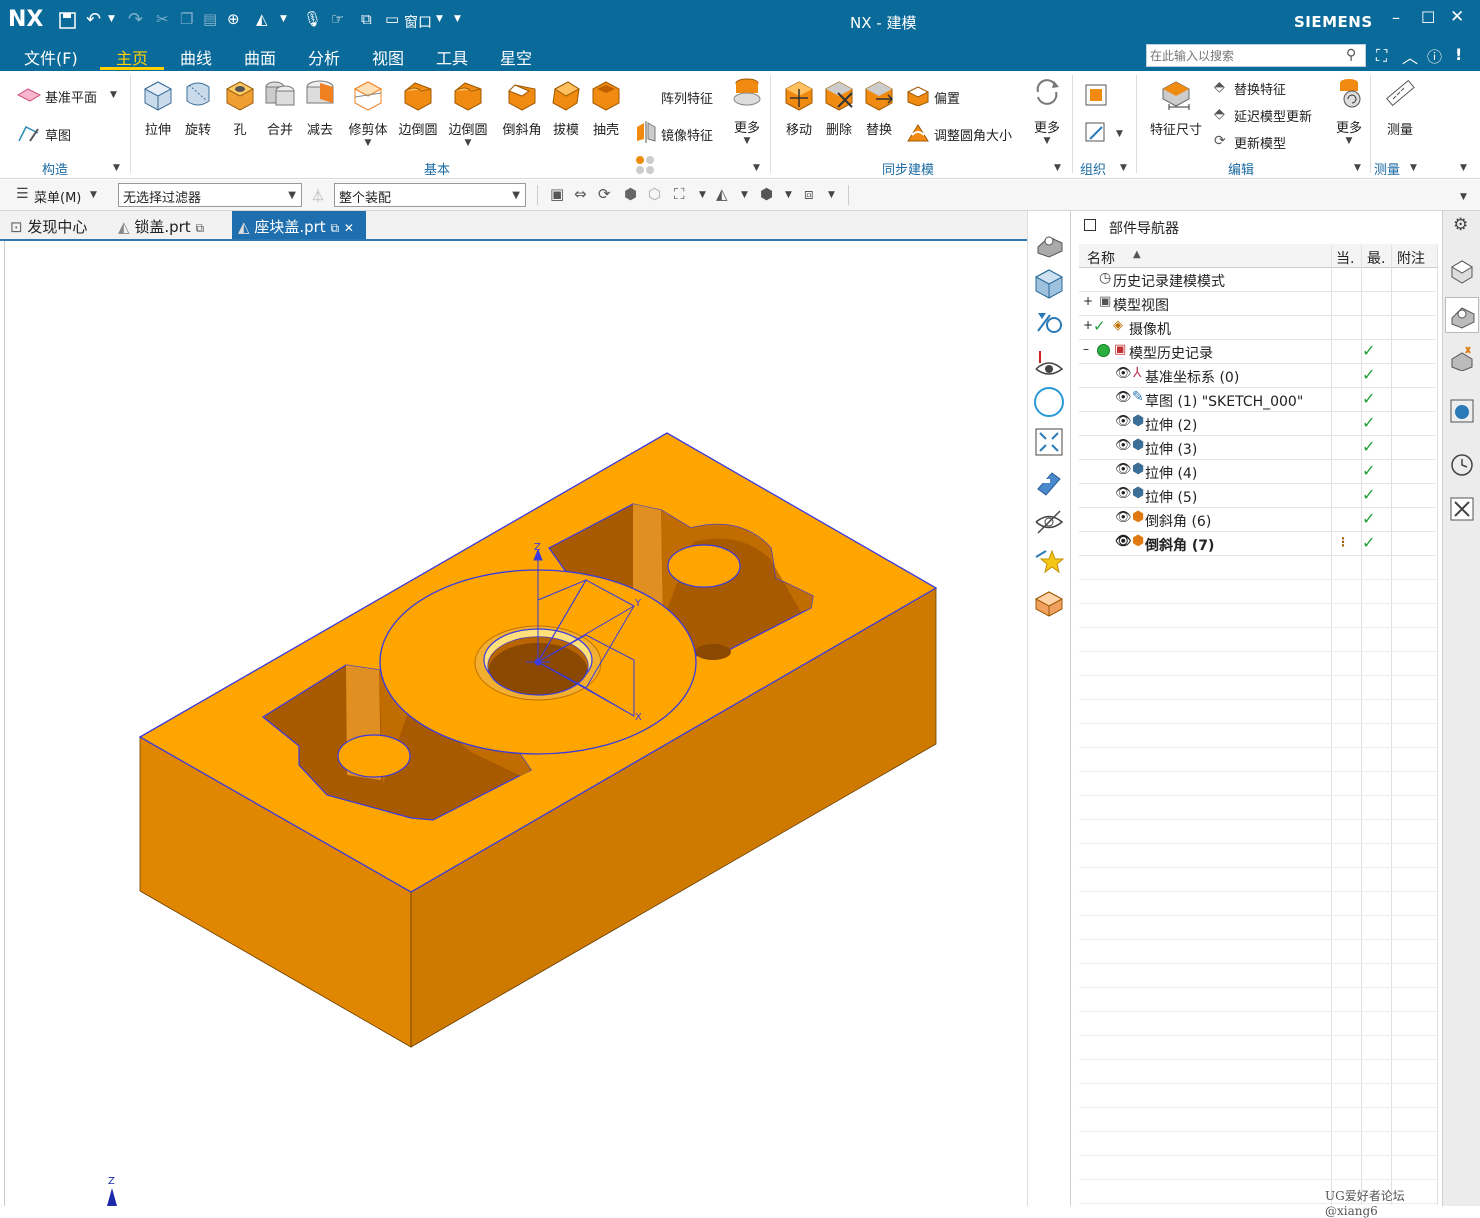 This screenshot has width=1480, height=1218. I want to click on settings-gear-icon: ⚙, so click(1460, 225).